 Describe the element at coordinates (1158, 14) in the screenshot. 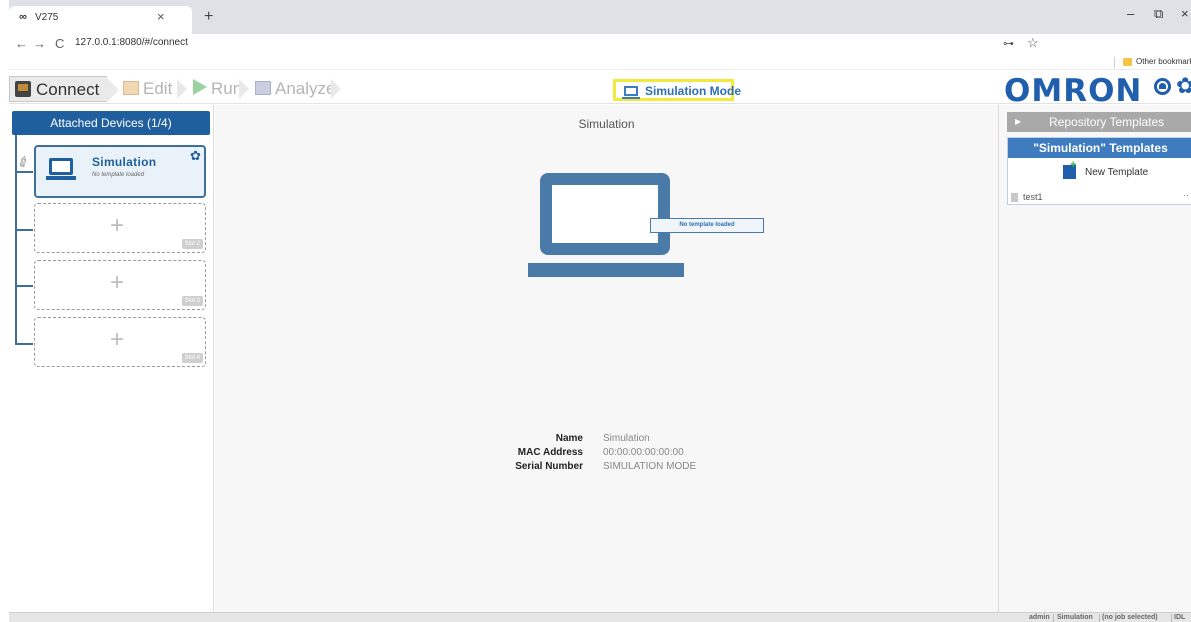

I see `restore-icon: ⧉` at that location.